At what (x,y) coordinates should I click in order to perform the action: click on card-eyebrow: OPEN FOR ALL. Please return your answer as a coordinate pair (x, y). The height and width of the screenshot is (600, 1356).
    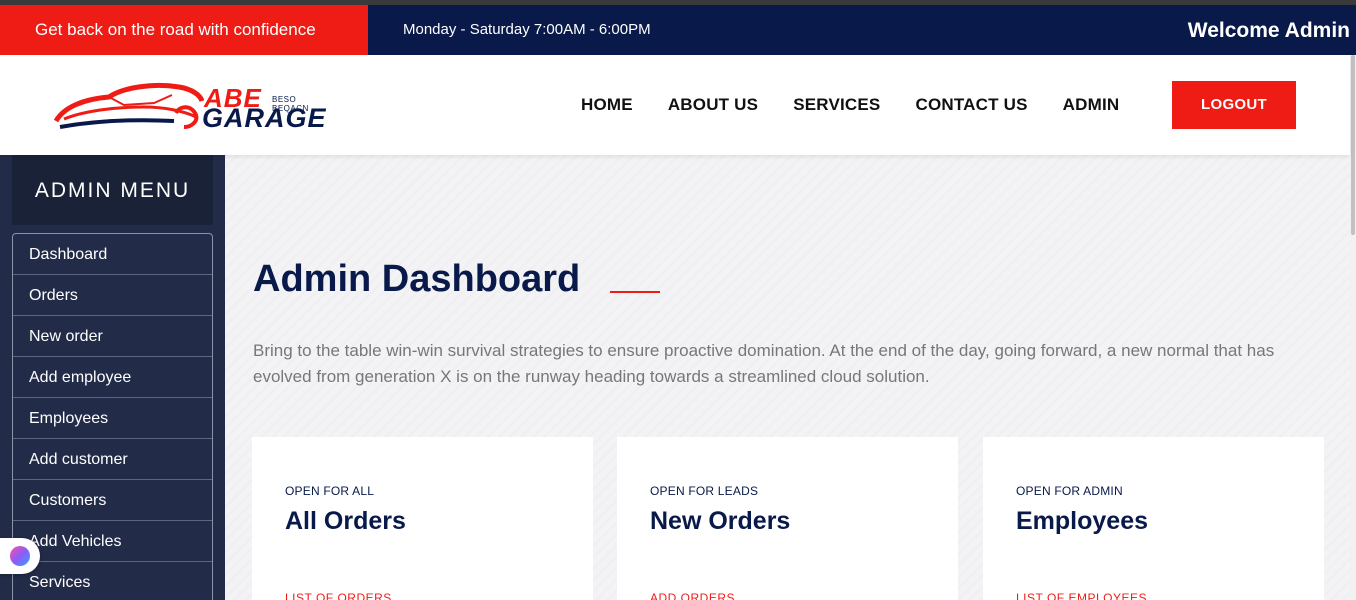
    Looking at the image, I should click on (330, 491).